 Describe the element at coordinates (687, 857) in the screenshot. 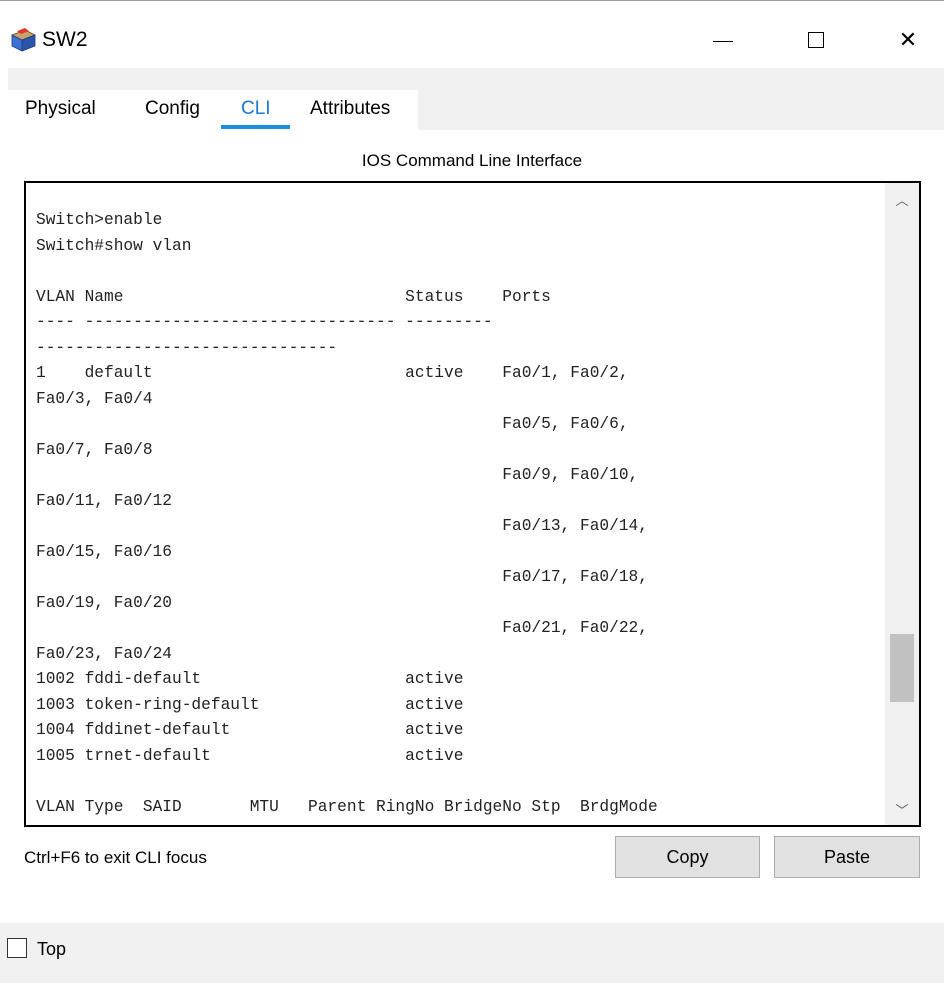

I see `copy-button: Copy` at that location.